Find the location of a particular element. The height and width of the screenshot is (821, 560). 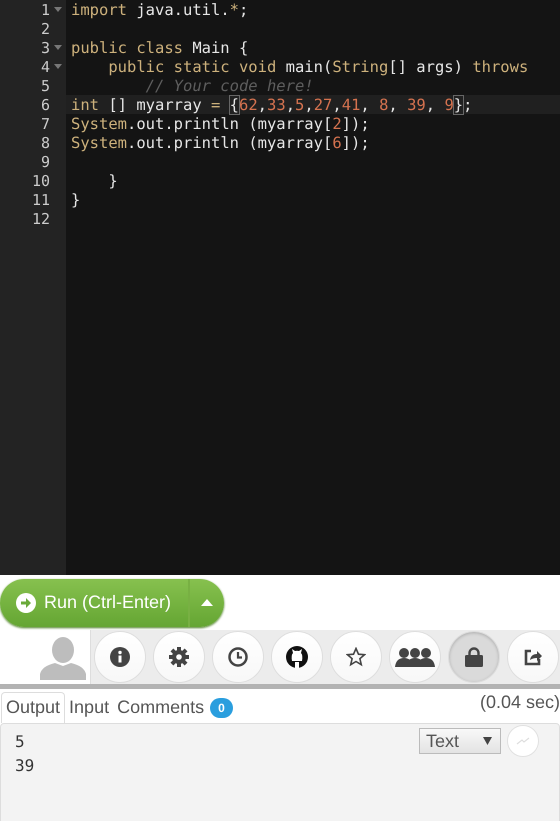

cat-icon is located at coordinates (297, 657).